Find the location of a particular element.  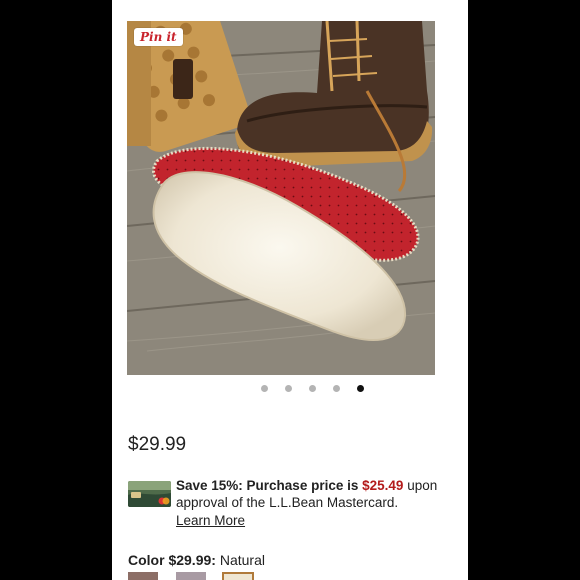

promo-discount-price: $25.49 is located at coordinates (383, 485).